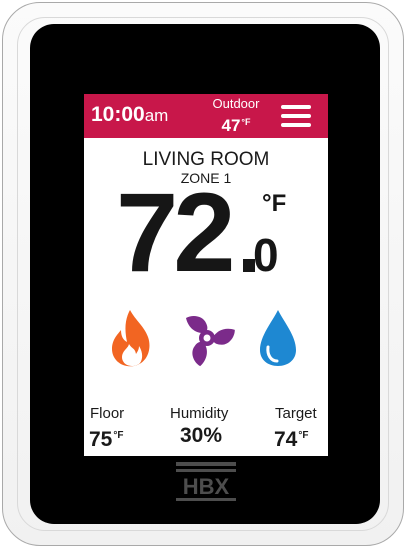 This screenshot has width=410, height=550. I want to click on hbx-logo: HBX, so click(206, 482).